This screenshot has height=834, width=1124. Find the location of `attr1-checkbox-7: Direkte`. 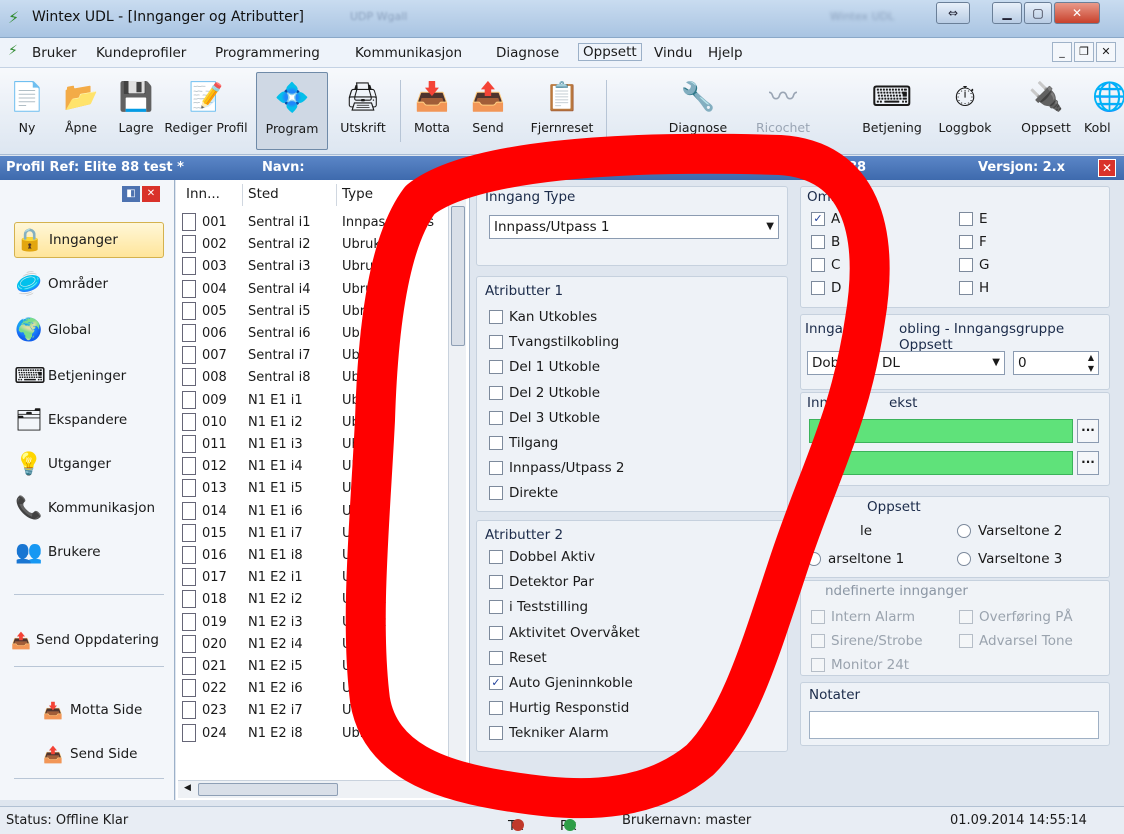

attr1-checkbox-7: Direkte is located at coordinates (523, 493).